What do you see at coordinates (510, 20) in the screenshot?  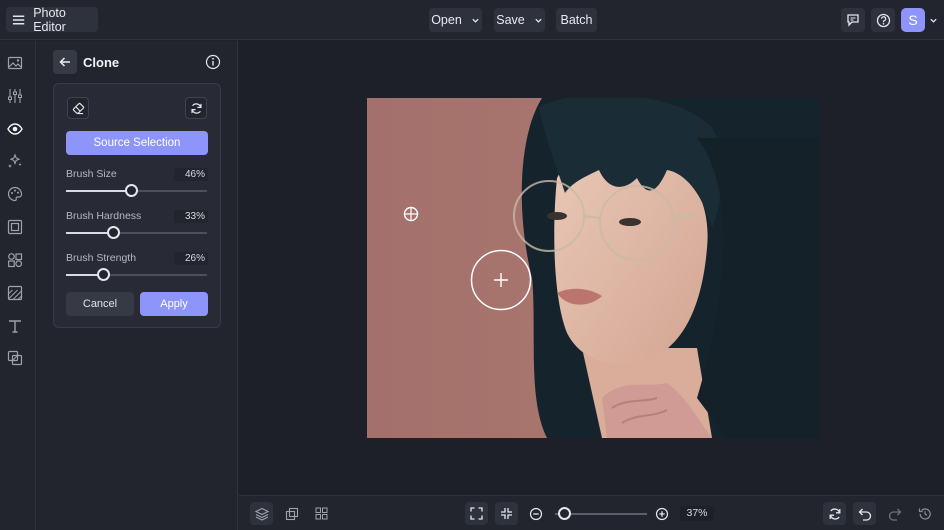 I see `save-label: Save` at bounding box center [510, 20].